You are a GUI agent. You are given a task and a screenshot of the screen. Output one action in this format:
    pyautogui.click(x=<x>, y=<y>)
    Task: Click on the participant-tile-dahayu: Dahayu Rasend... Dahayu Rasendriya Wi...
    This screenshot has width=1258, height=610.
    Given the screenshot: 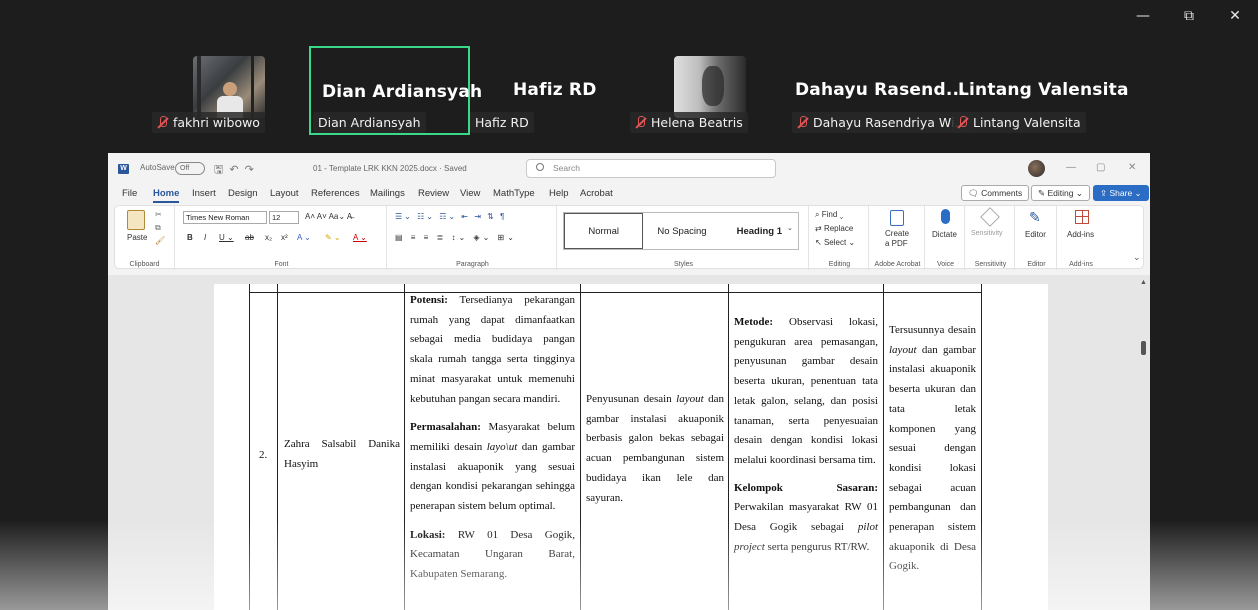 What is the action you would take?
    pyautogui.click(x=881, y=90)
    